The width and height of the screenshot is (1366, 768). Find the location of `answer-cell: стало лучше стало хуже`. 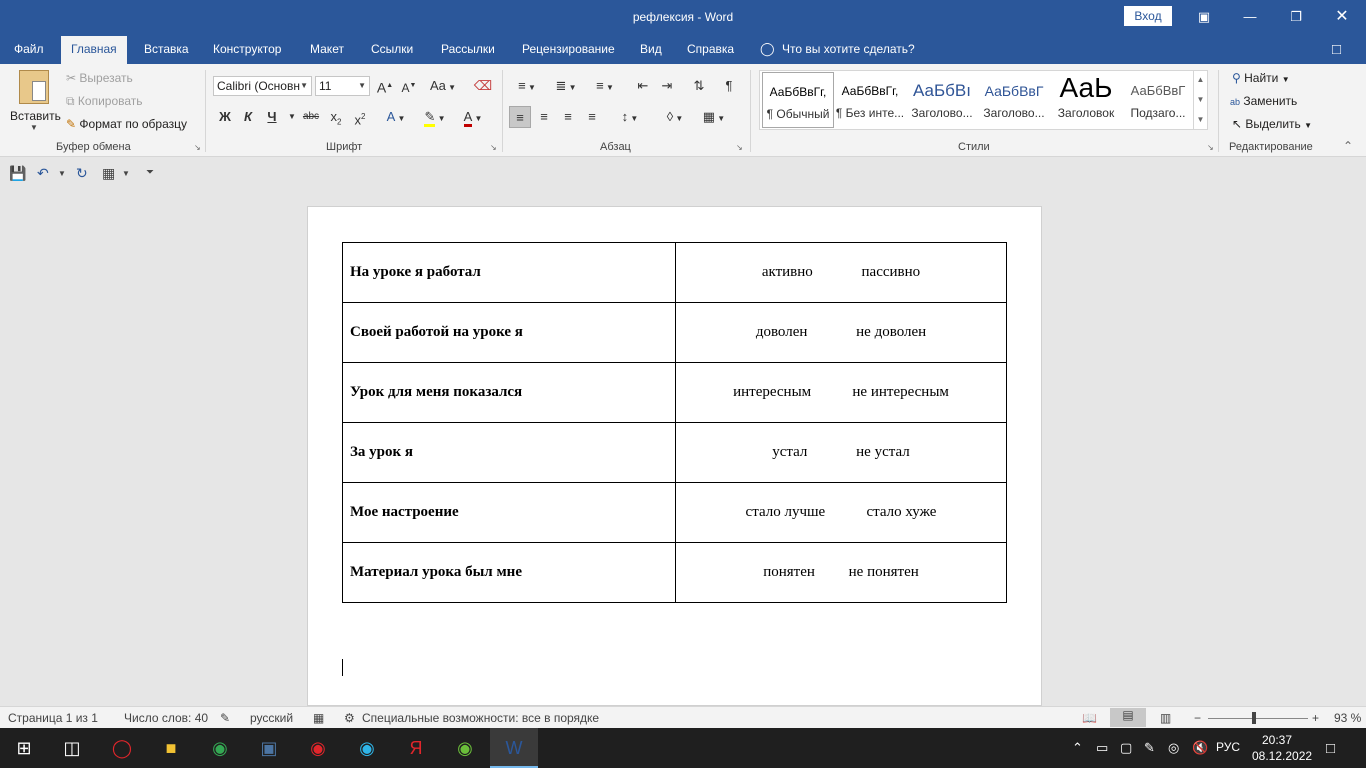

answer-cell: стало лучше стало хуже is located at coordinates (841, 512).